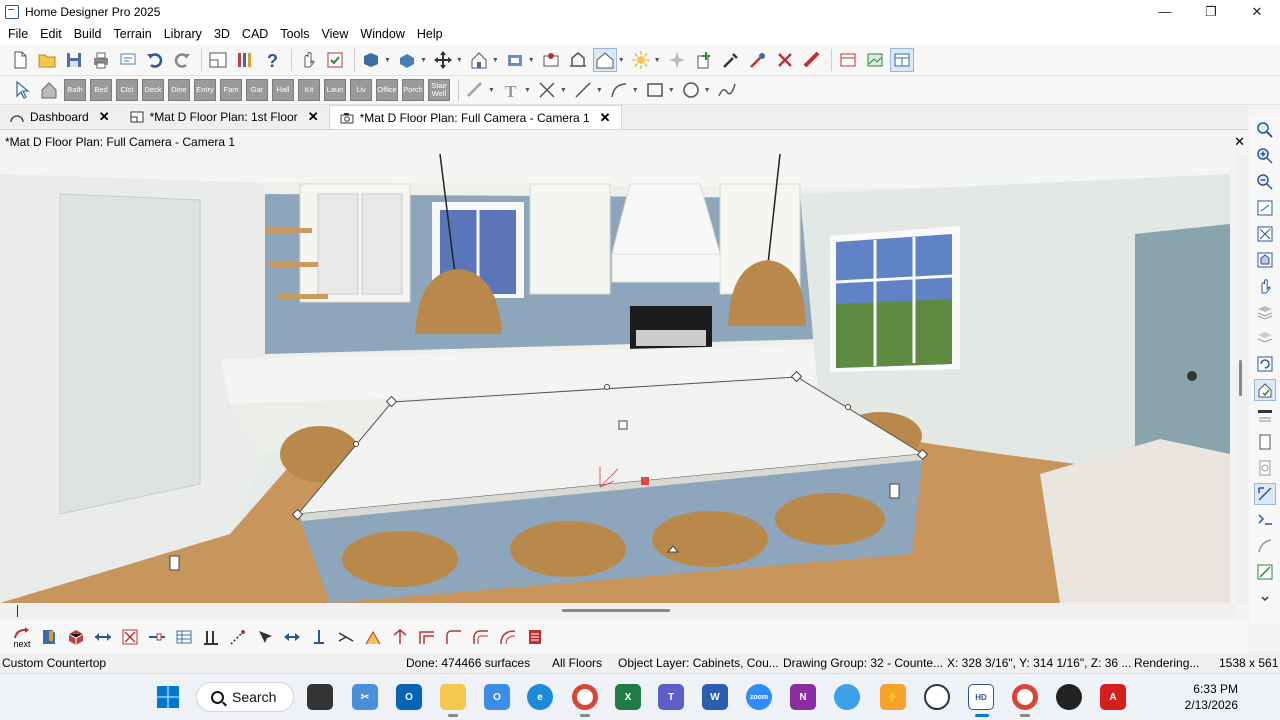 The height and width of the screenshot is (720, 1280). I want to click on undo-icon, so click(155, 60).